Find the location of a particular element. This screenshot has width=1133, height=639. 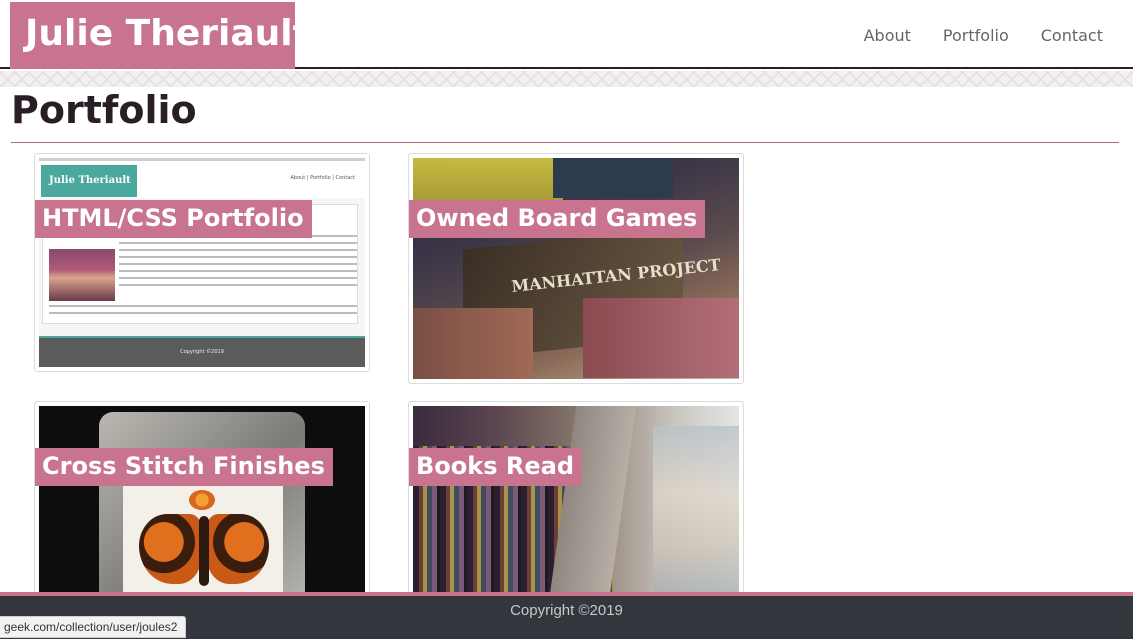

decorative-pattern-band is located at coordinates (566, 79).